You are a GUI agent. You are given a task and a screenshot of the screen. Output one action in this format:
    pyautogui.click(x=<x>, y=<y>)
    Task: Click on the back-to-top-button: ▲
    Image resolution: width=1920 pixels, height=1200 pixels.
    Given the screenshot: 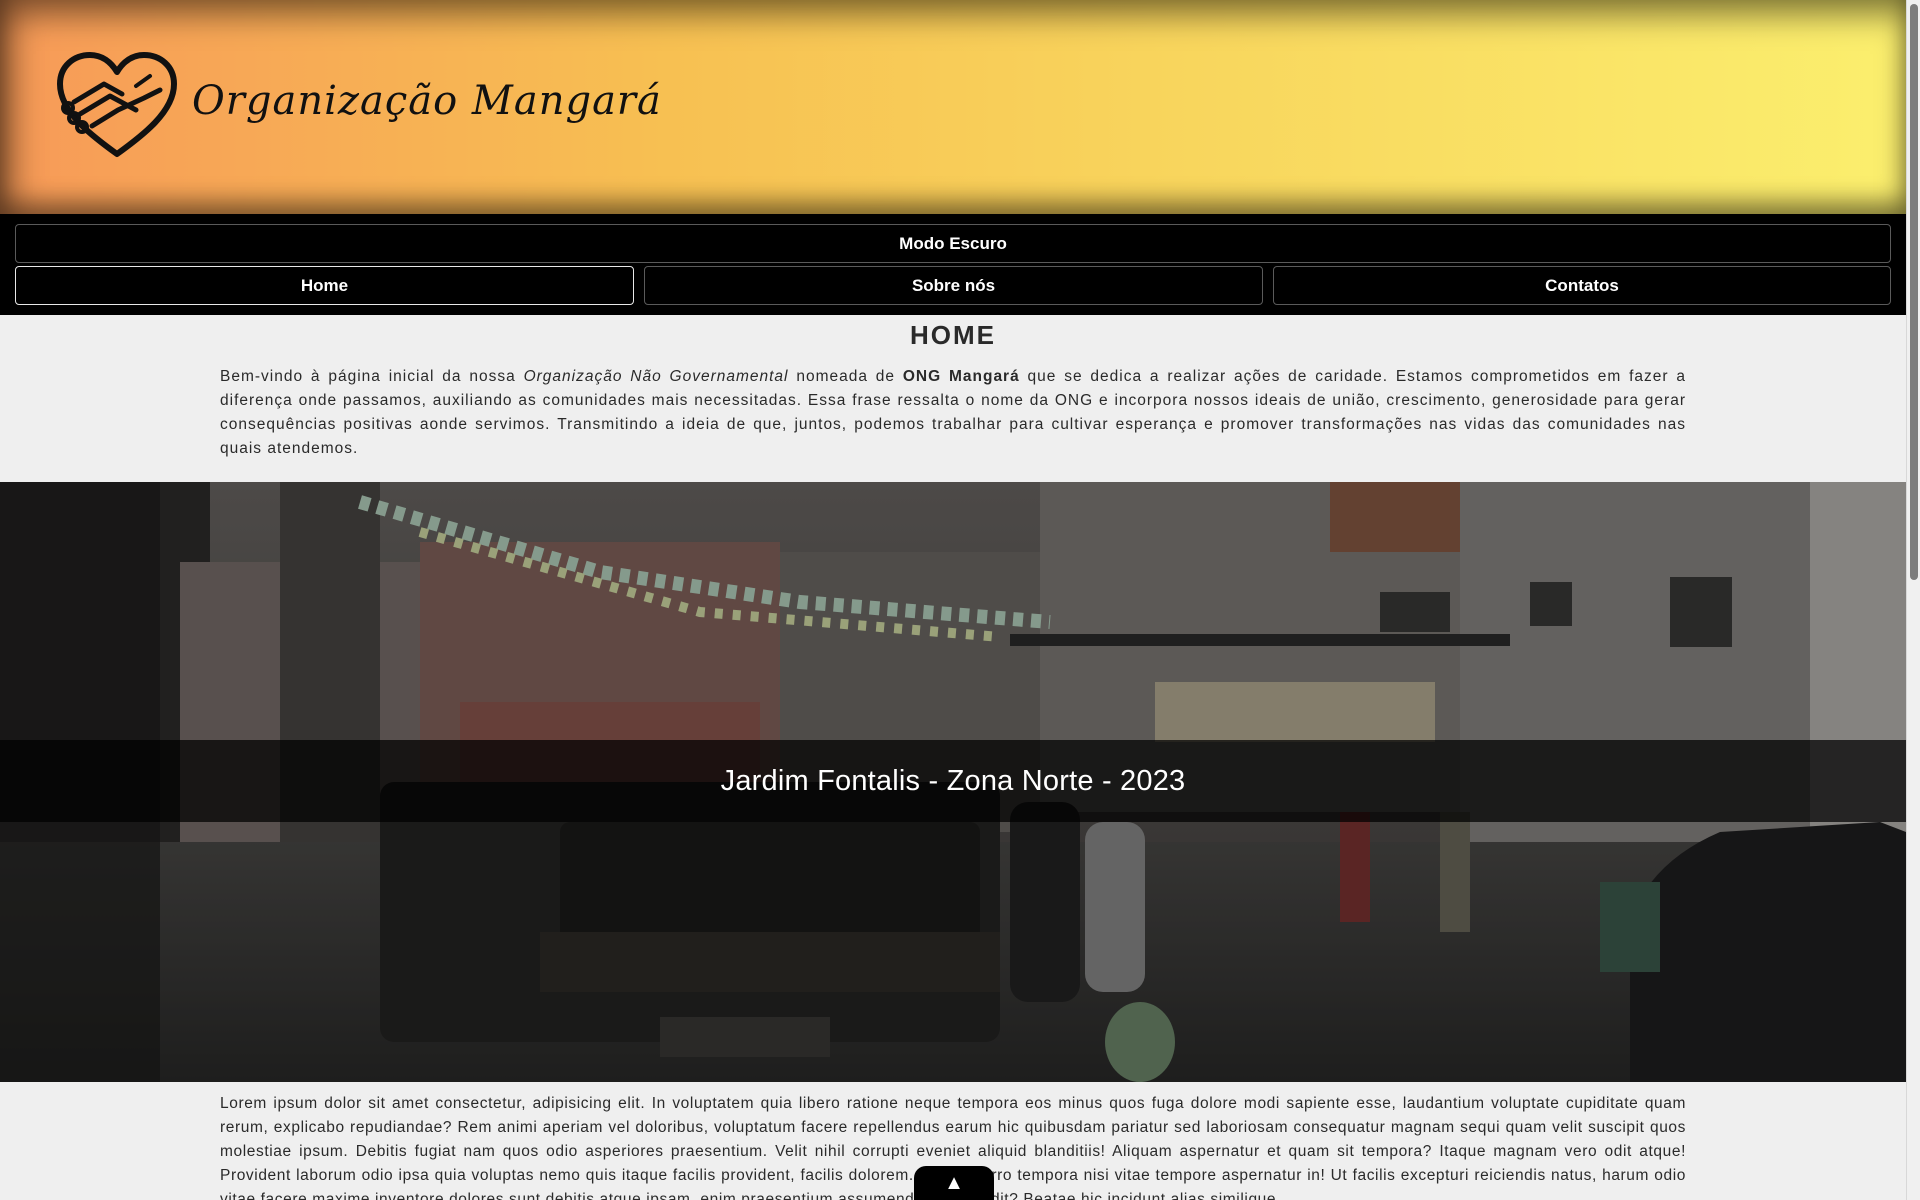 What is the action you would take?
    pyautogui.click(x=954, y=1183)
    